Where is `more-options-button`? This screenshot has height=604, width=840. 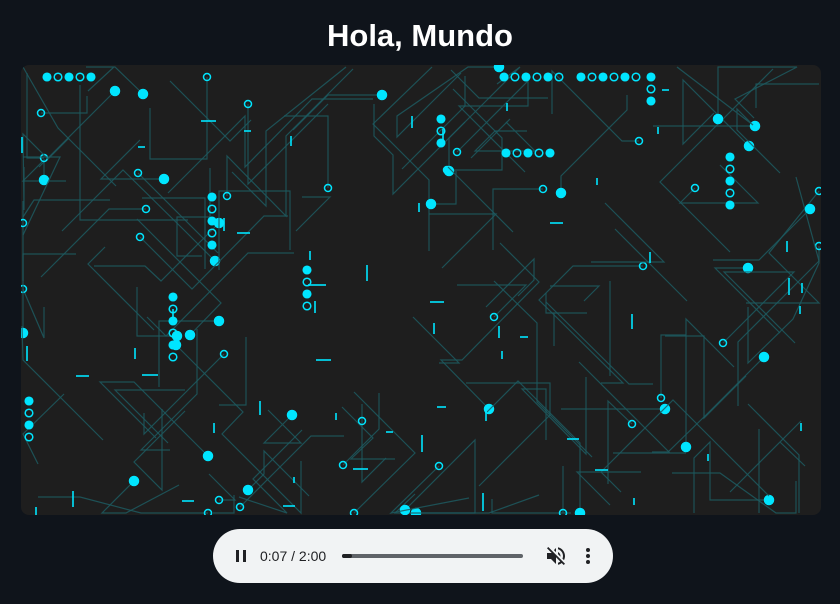 more-options-button is located at coordinates (588, 556).